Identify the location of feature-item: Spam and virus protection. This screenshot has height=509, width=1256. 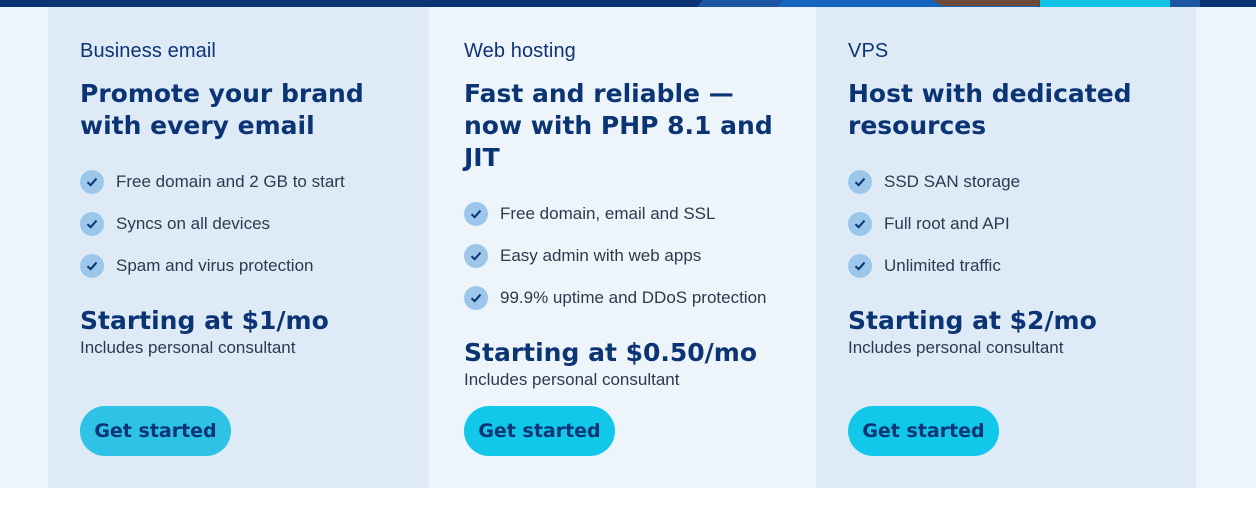
(254, 266).